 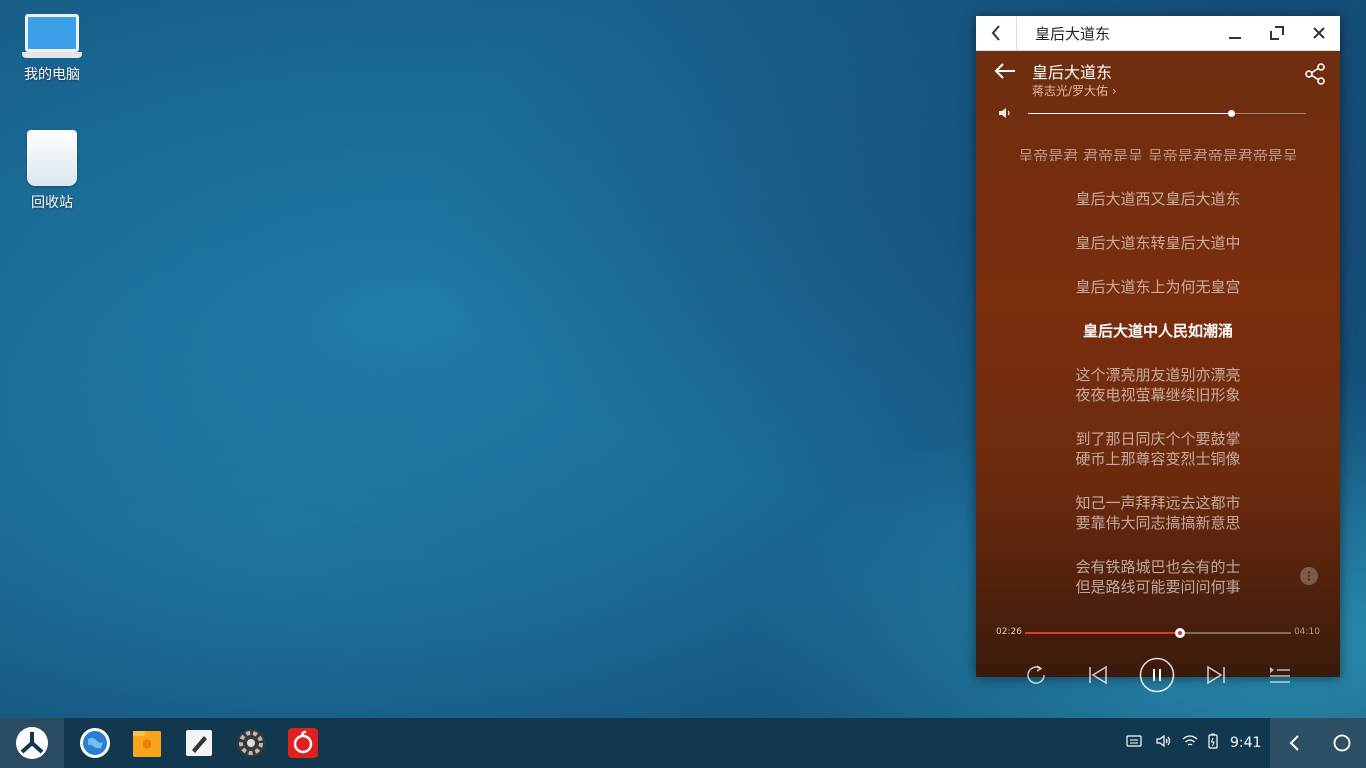 What do you see at coordinates (1072, 72) in the screenshot?
I see `song-title: 皇后大道东` at bounding box center [1072, 72].